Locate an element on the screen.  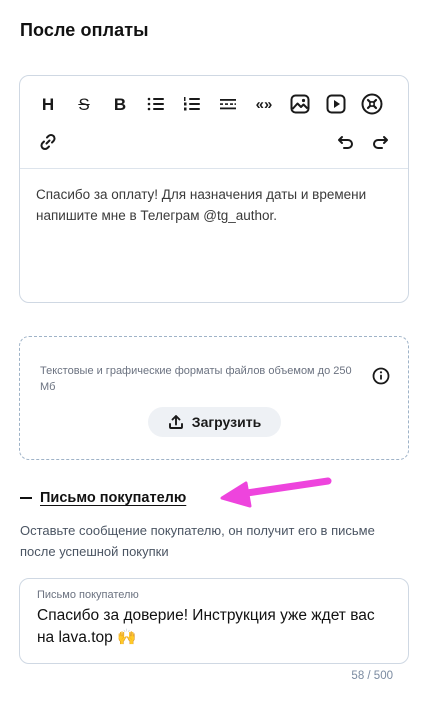
letter-section-title: Письмо покупателю is located at coordinates (113, 498).